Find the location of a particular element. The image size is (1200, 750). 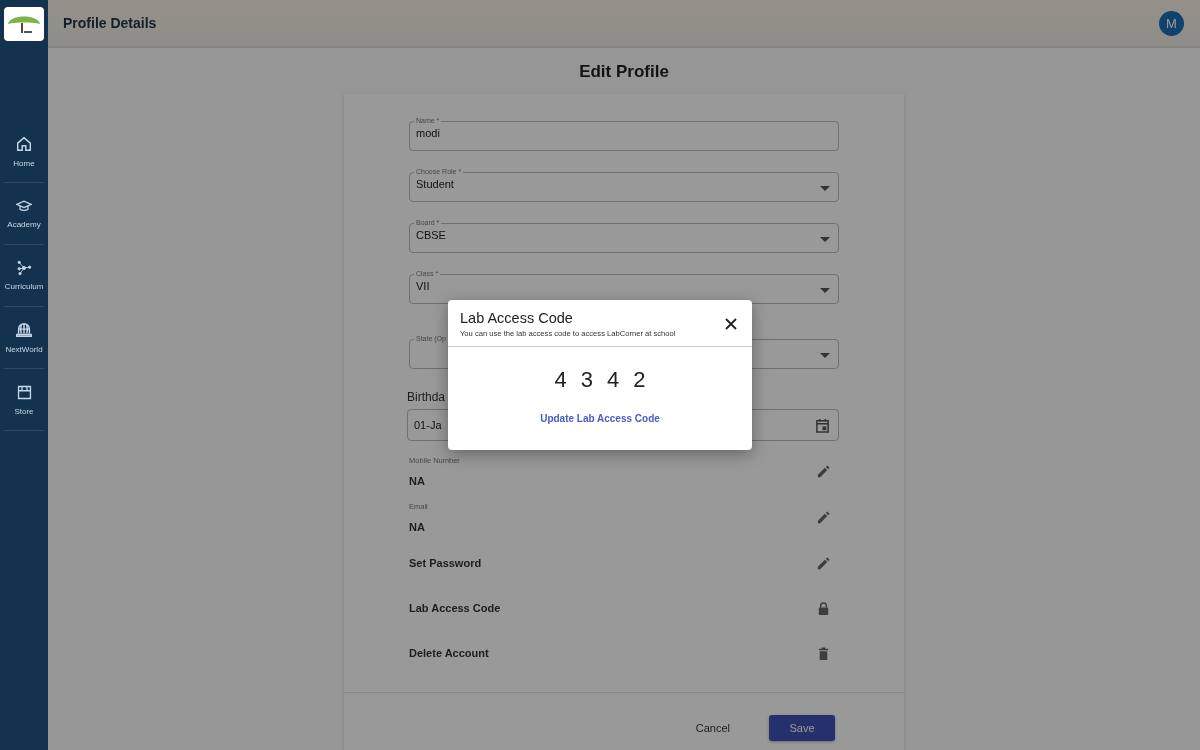

trash-icon is located at coordinates (823, 653).